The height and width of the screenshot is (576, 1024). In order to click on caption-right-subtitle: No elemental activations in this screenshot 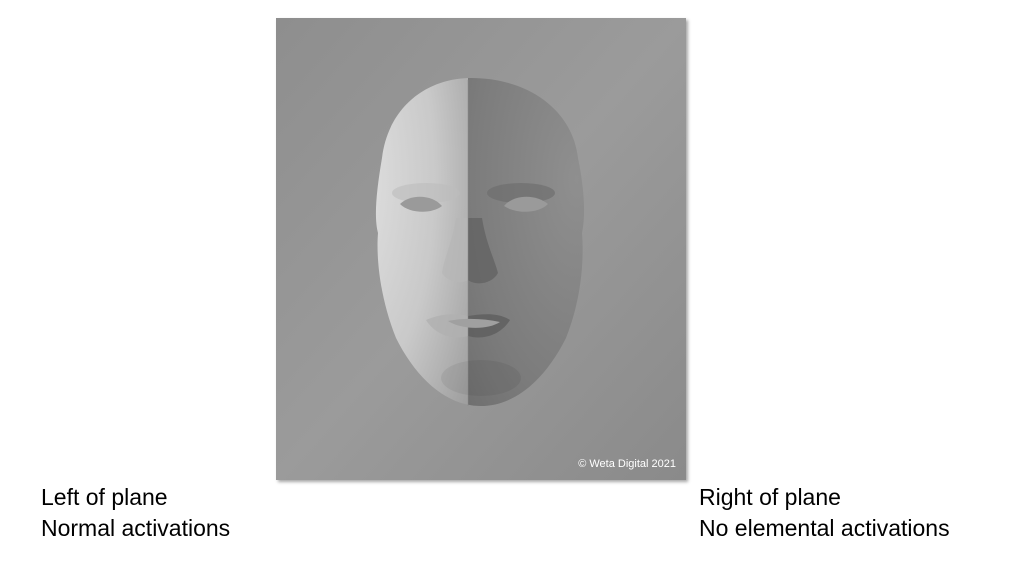, I will do `click(824, 528)`.